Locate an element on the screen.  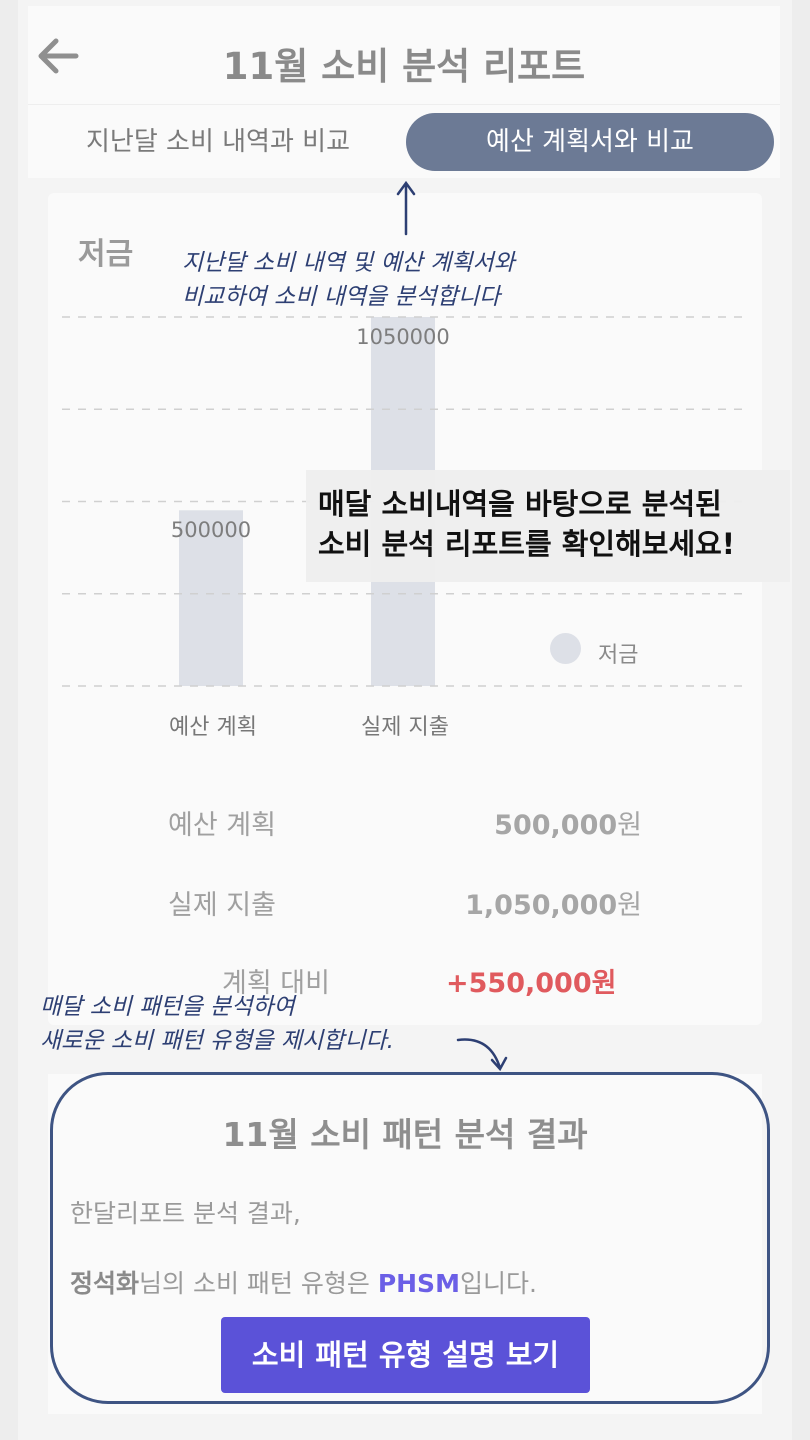
page-title: 11월 소비 분석 리포트 is located at coordinates (404, 66).